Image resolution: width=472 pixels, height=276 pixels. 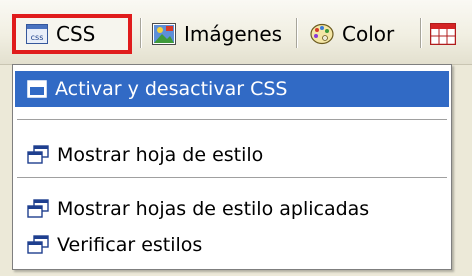 I want to click on color-menu-label: Color, so click(x=368, y=34).